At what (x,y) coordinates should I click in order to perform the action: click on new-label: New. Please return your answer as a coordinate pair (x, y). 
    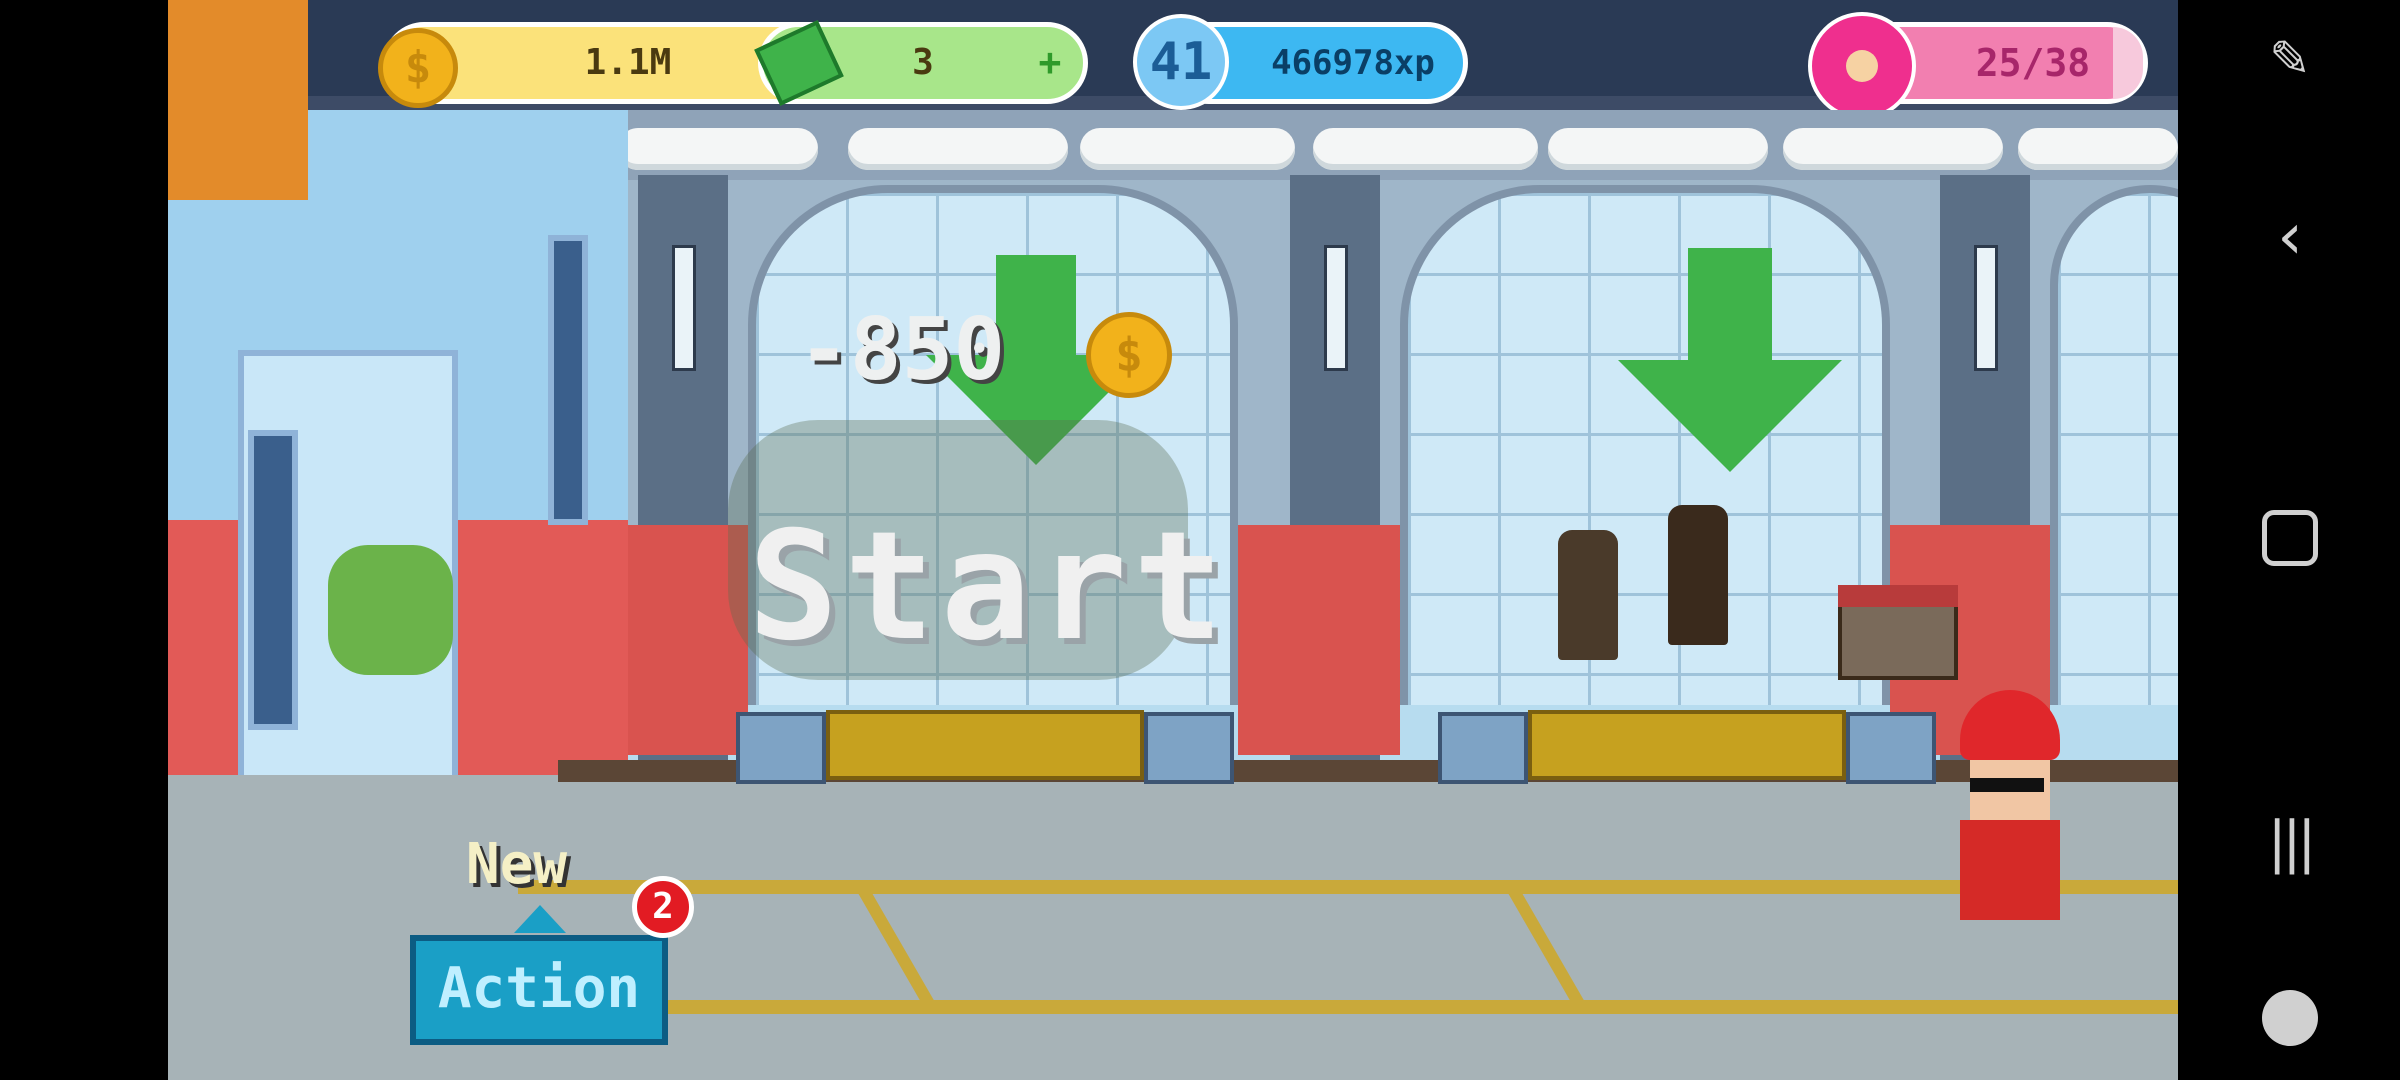
    Looking at the image, I should click on (517, 864).